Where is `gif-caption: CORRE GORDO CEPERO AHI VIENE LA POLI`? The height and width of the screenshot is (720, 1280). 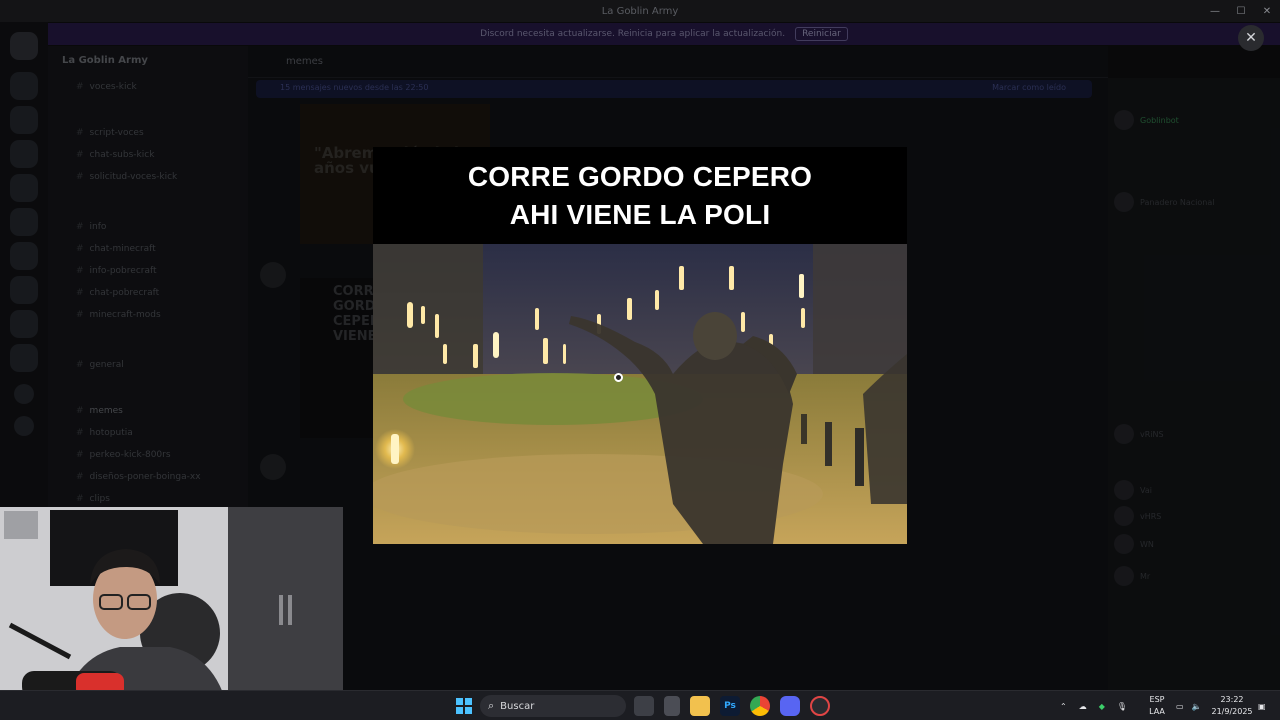 gif-caption: CORRE GORDO CEPERO AHI VIENE LA POLI is located at coordinates (640, 195).